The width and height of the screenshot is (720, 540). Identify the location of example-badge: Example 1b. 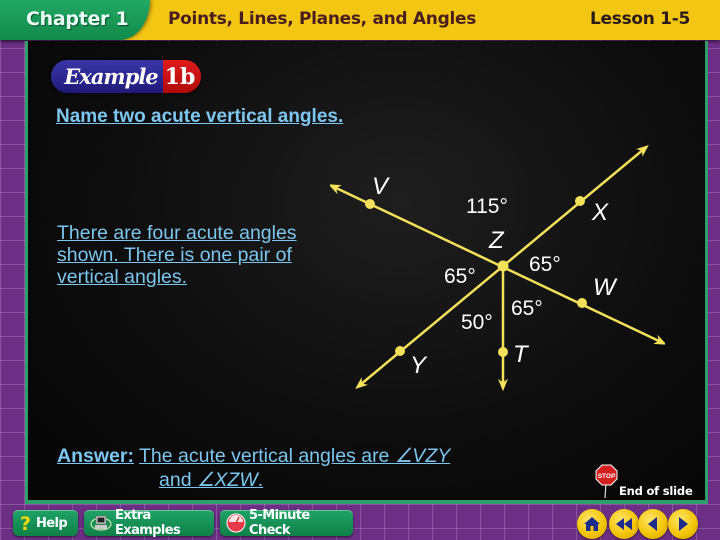
(126, 76).